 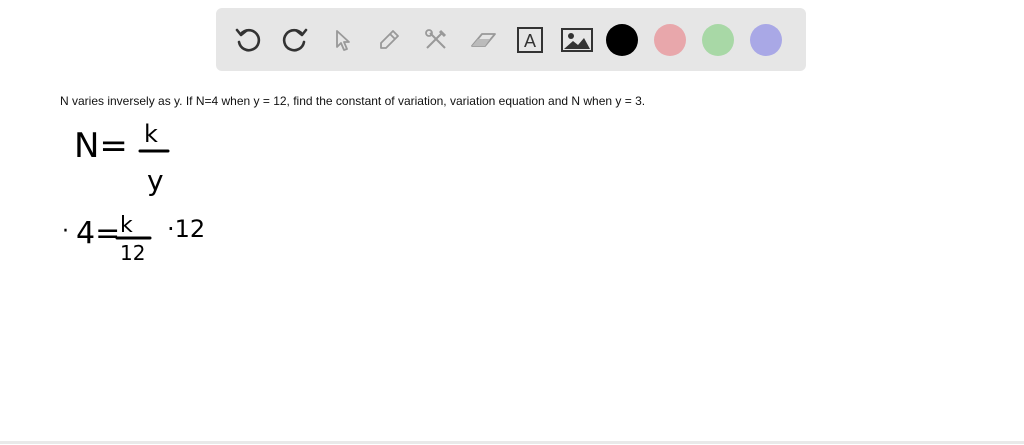 I want to click on text-icon: A, so click(x=530, y=40).